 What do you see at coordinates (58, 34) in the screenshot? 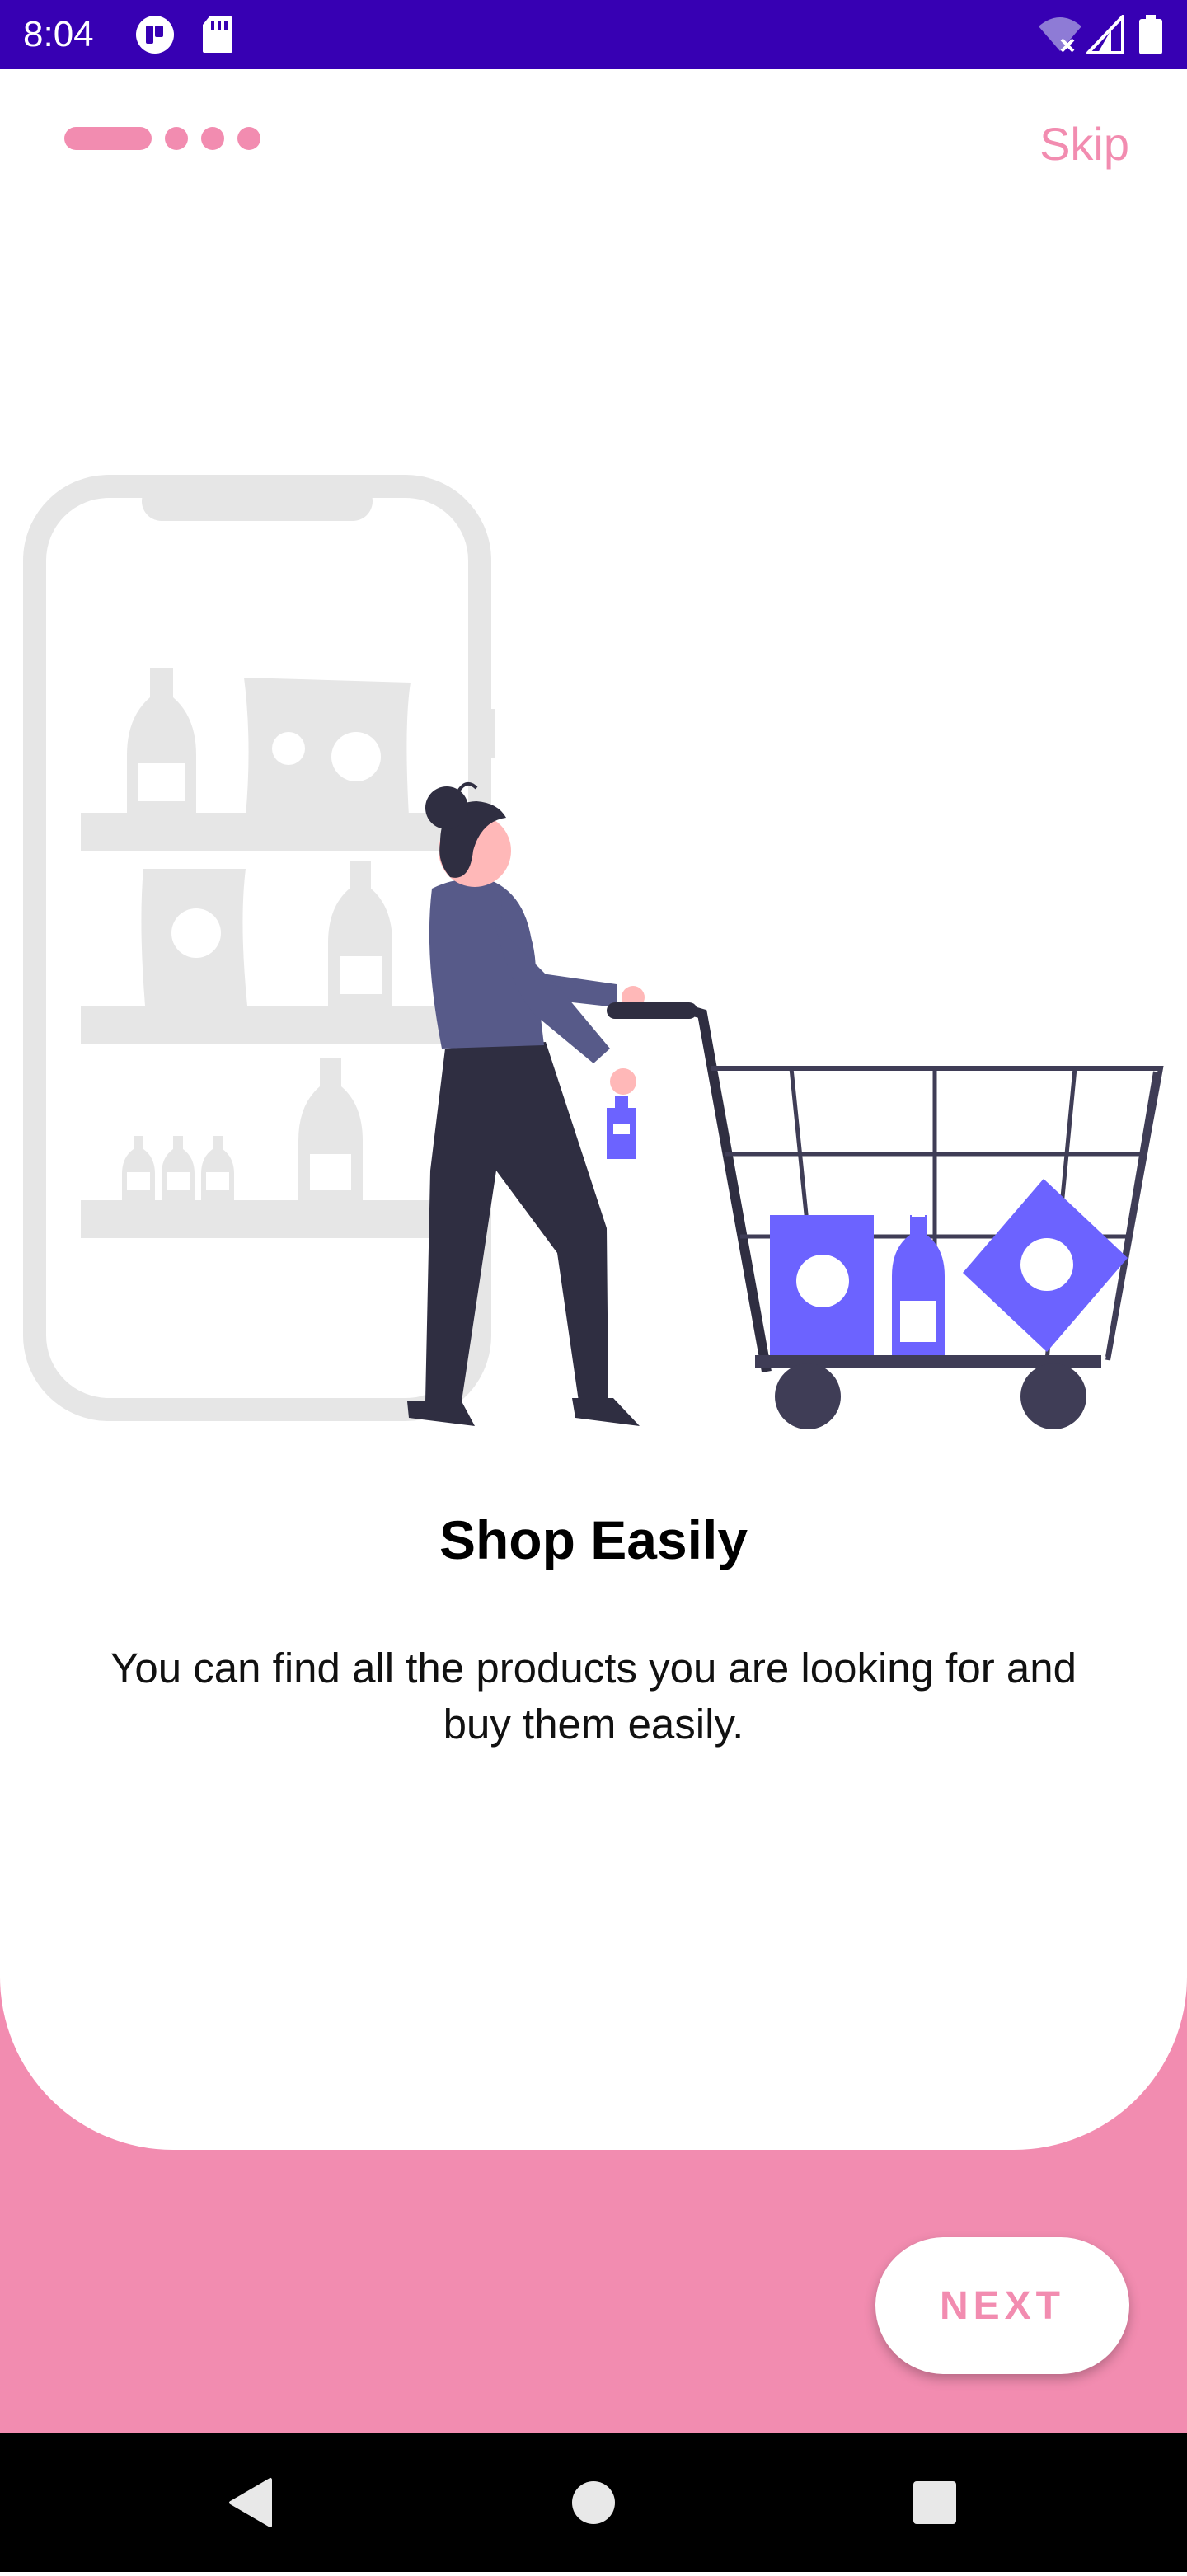
I see `status-time: 8:04` at bounding box center [58, 34].